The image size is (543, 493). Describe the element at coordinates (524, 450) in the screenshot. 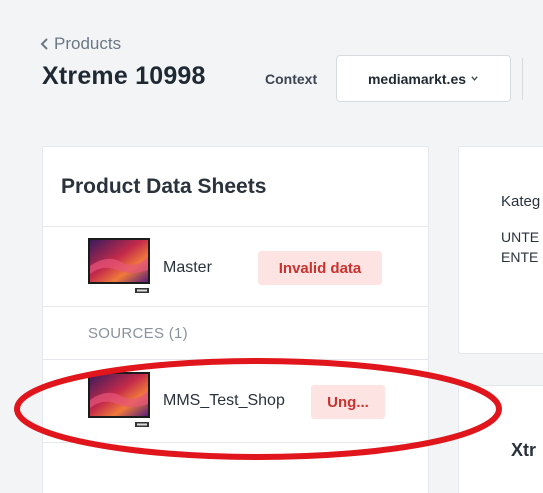

I see `product-detail-title: Xtr` at that location.